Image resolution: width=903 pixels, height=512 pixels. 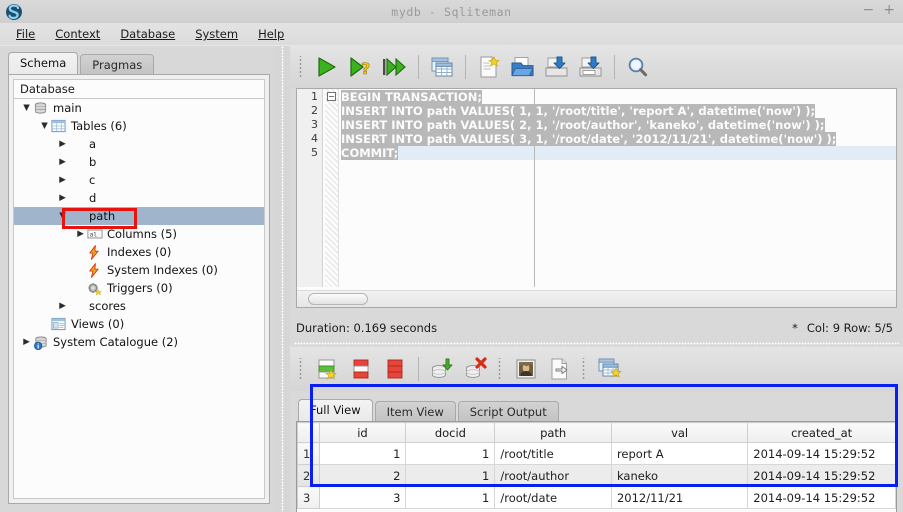 I want to click on vertical-splitter, so click(x=283, y=279).